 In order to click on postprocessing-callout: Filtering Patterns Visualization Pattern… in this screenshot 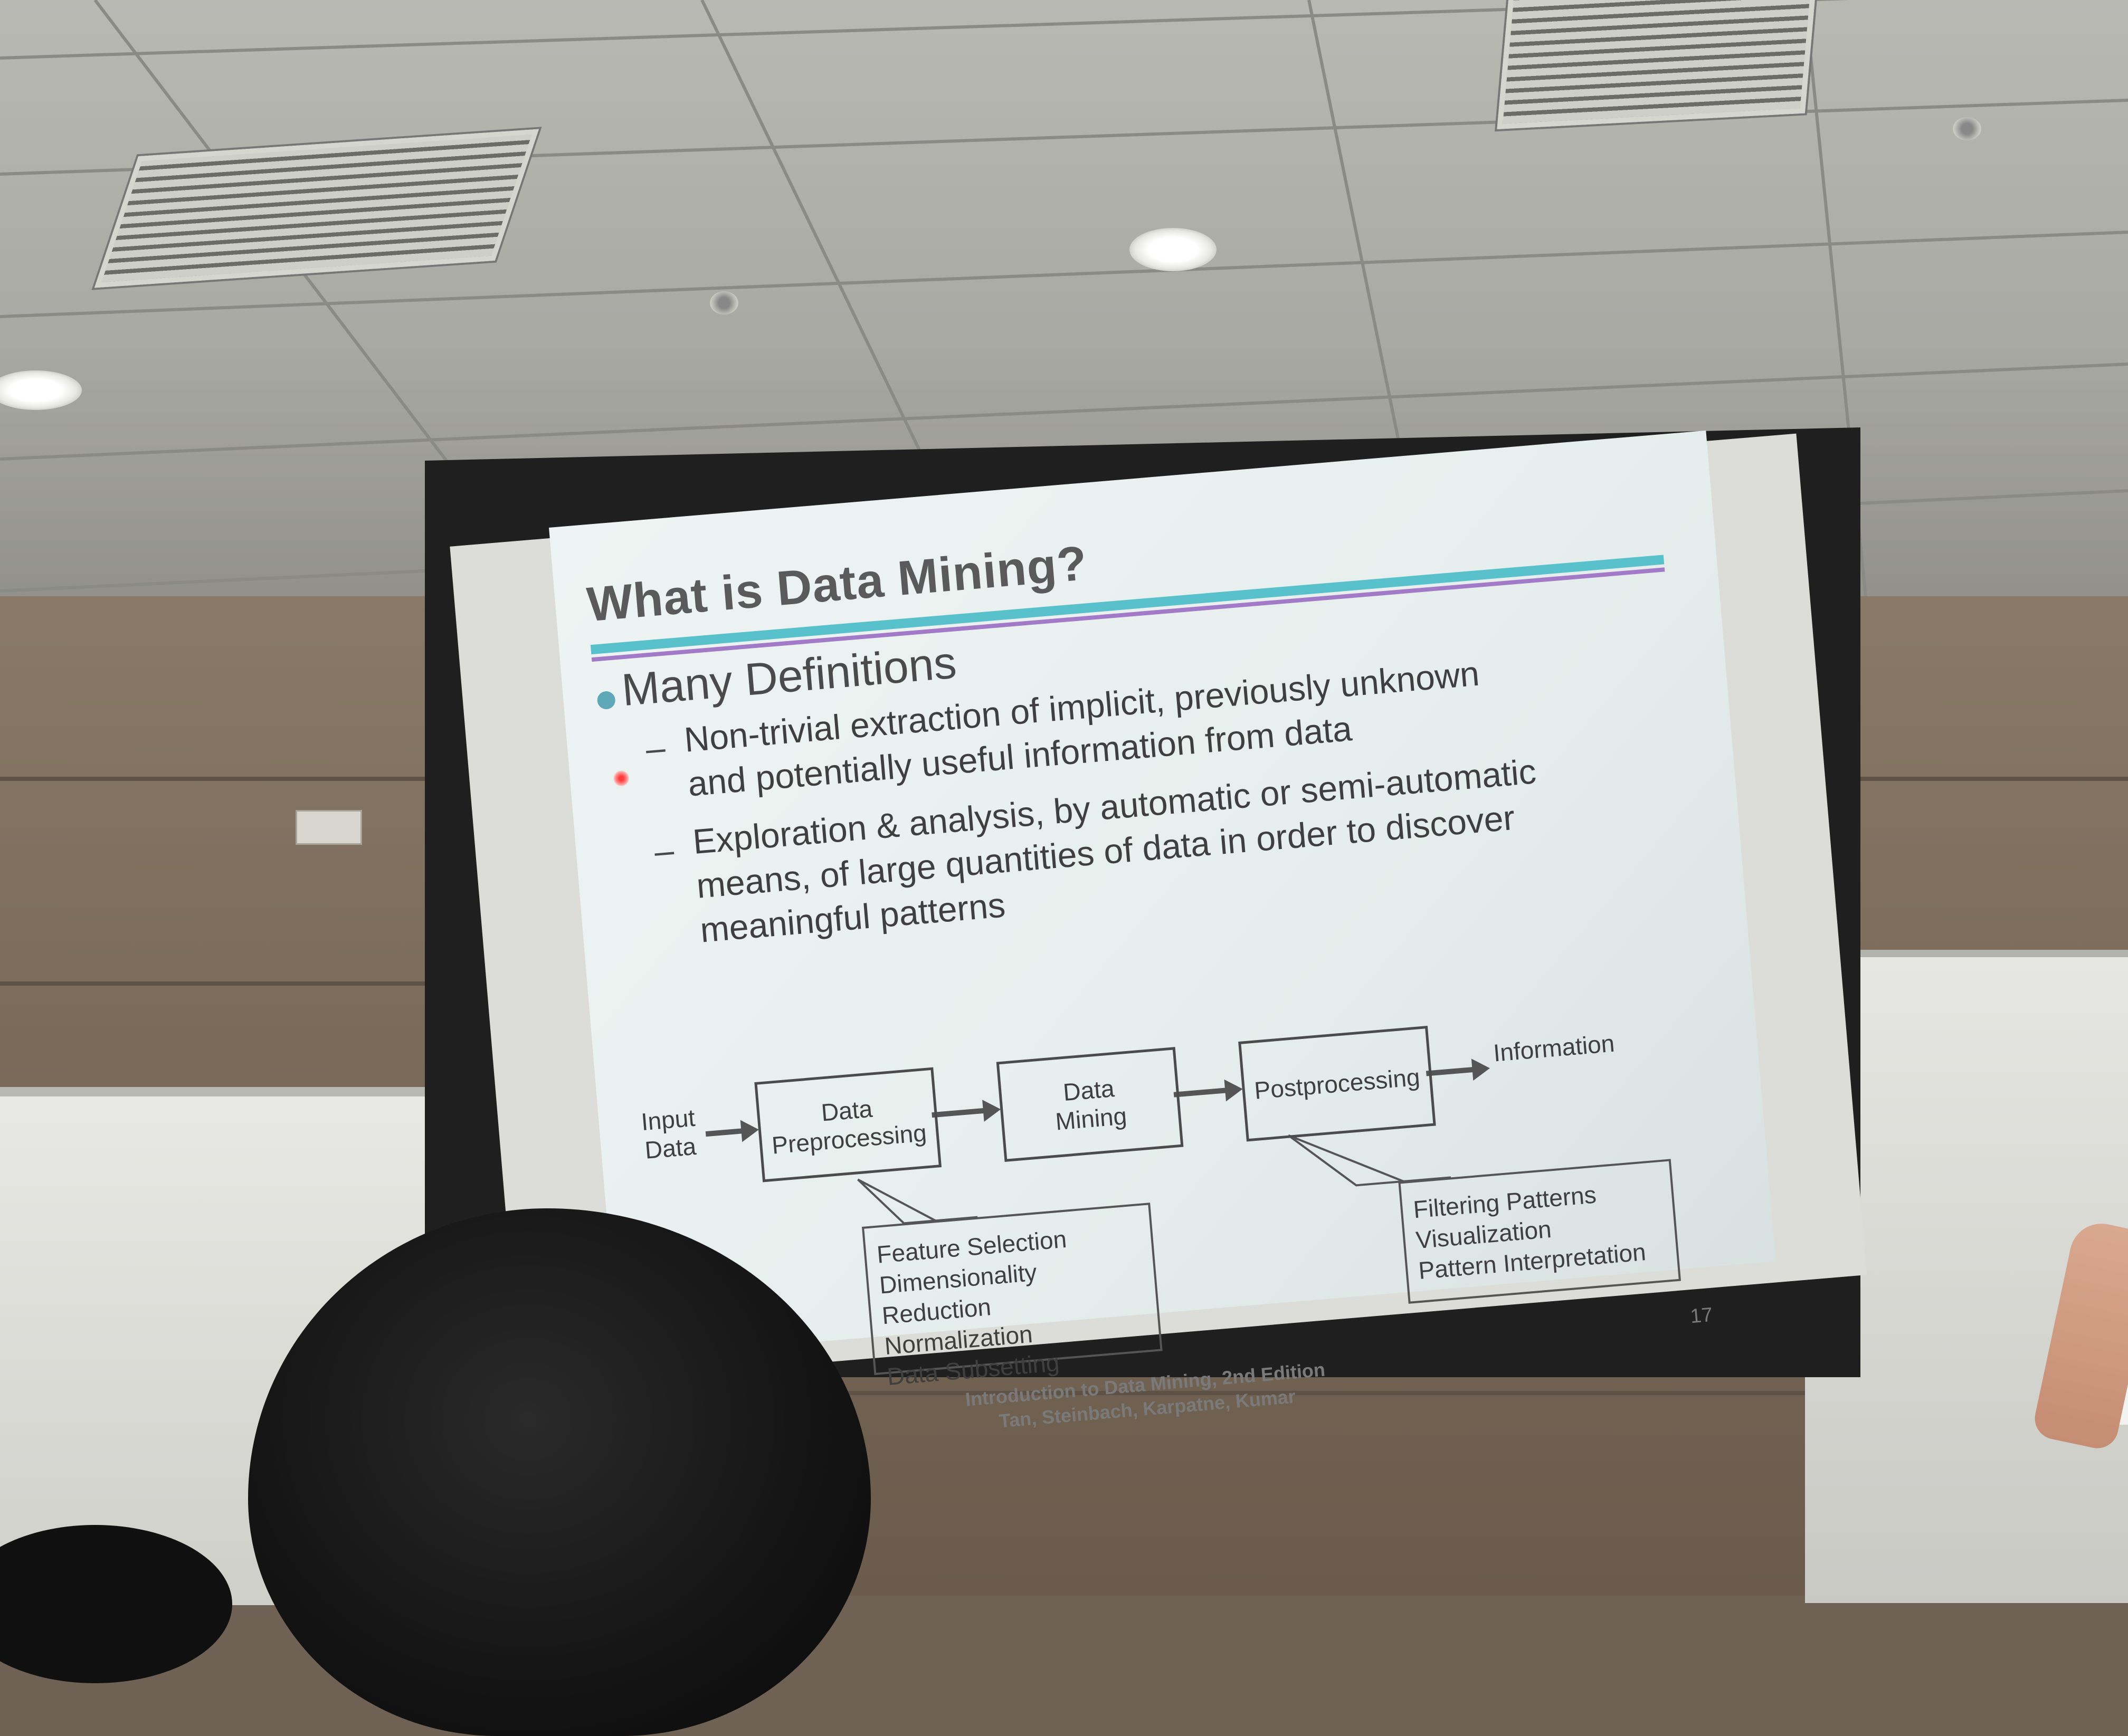, I will do `click(1539, 1231)`.